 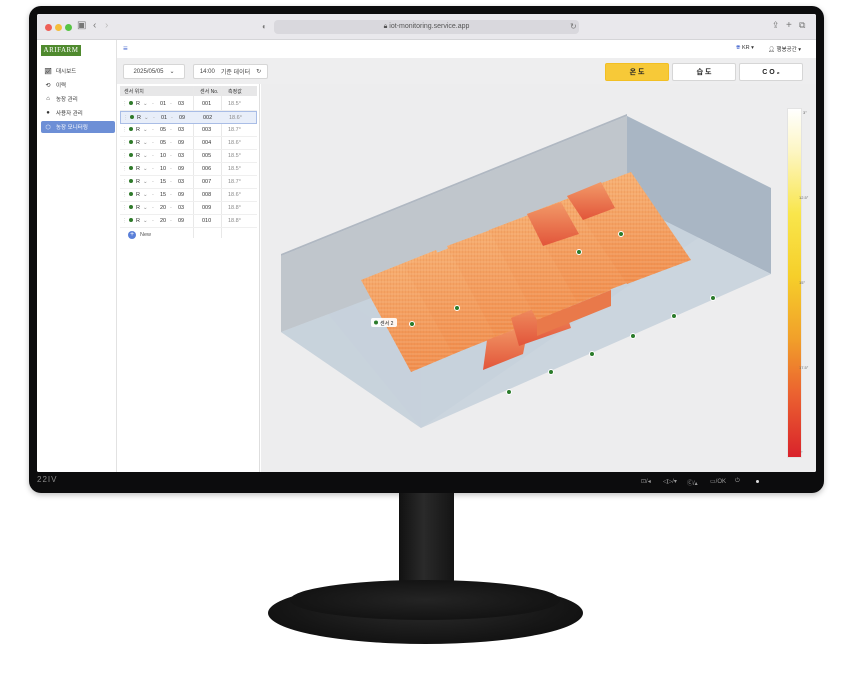 What do you see at coordinates (384, 322) in the screenshot?
I see `sensor-tag: 센서 2` at bounding box center [384, 322].